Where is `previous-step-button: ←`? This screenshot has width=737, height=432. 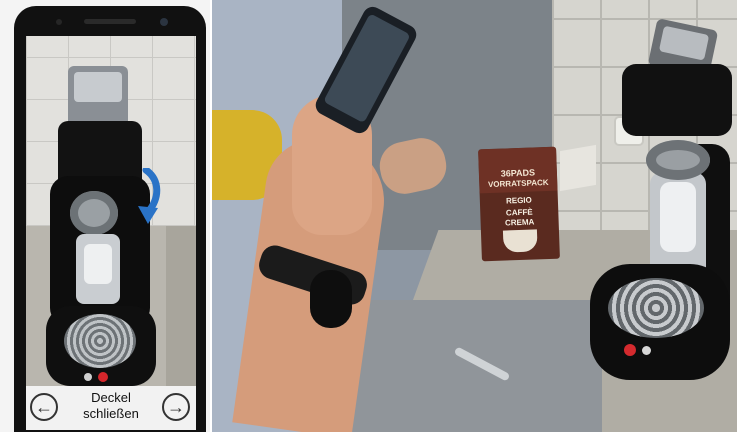
previous-step-button: ← is located at coordinates (44, 407).